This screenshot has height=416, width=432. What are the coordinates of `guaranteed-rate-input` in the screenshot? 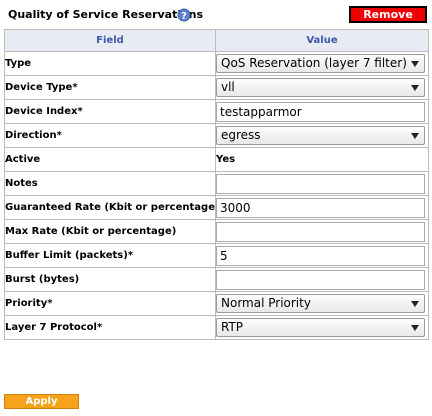 It's located at (320, 207).